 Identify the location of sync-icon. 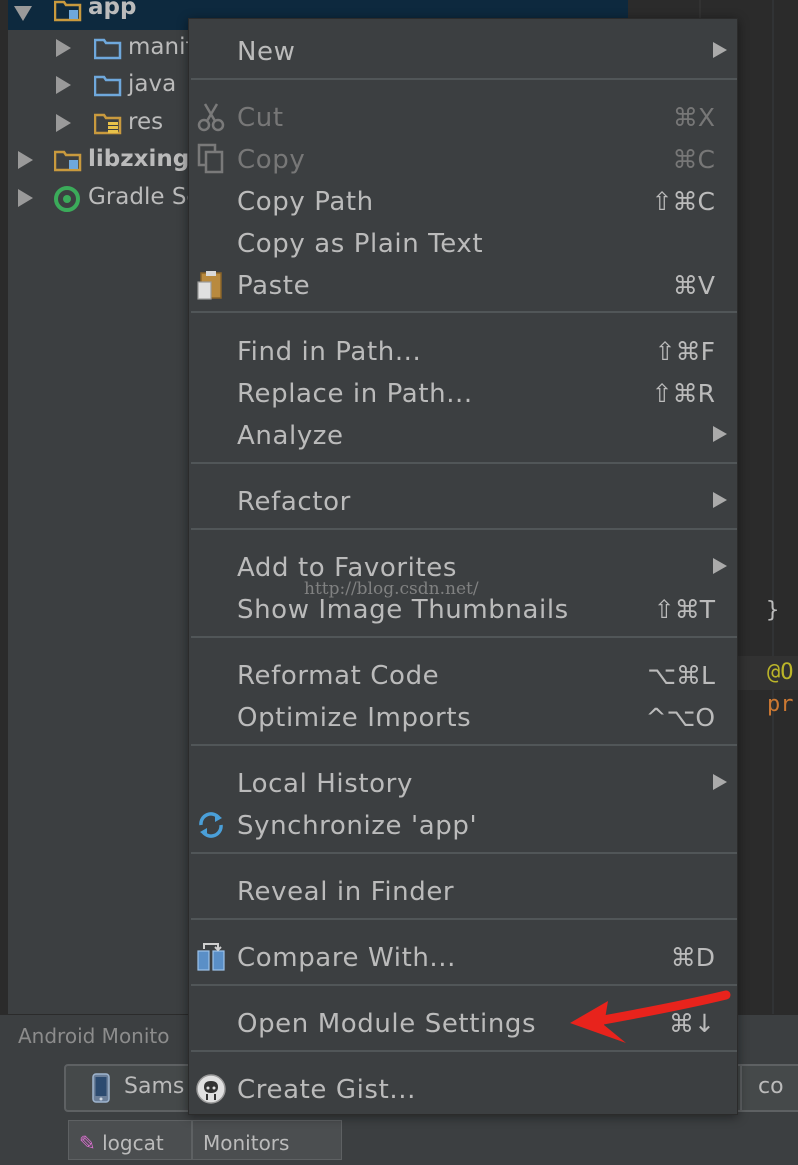
(211, 825).